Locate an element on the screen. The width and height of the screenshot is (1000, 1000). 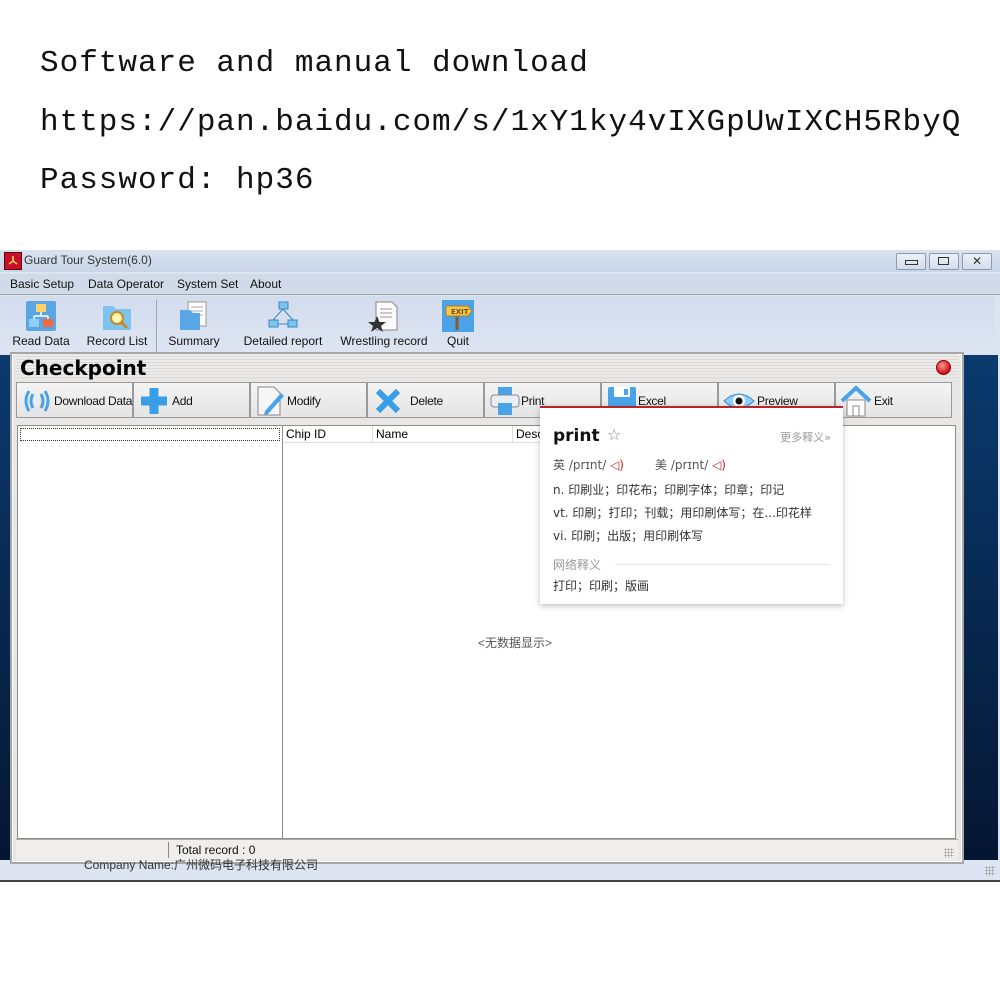
column-header-chip-id: Chip ID is located at coordinates (328, 434).